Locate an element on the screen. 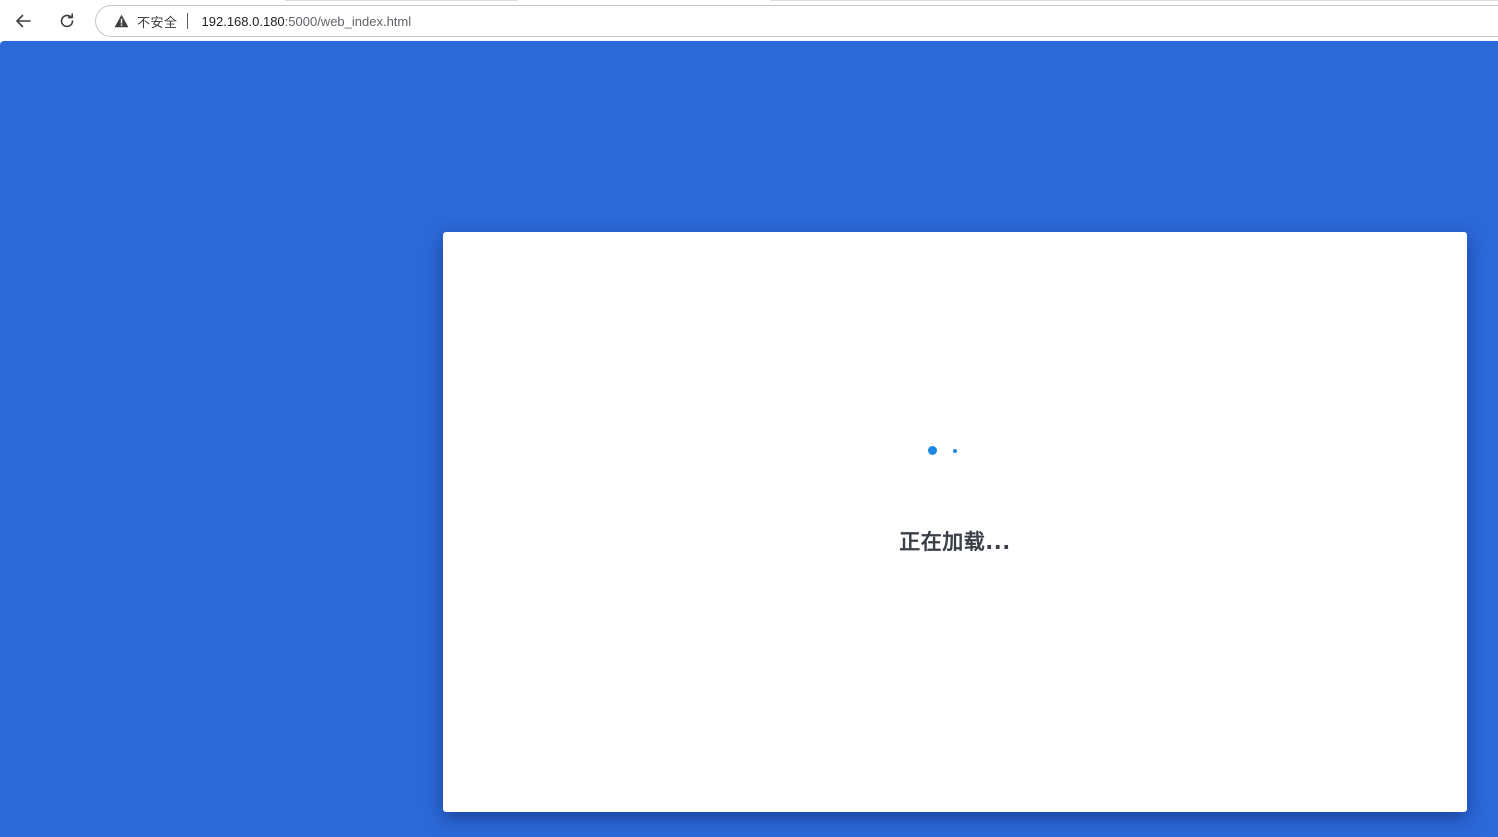 This screenshot has height=837, width=1498. back-button is located at coordinates (23, 21).